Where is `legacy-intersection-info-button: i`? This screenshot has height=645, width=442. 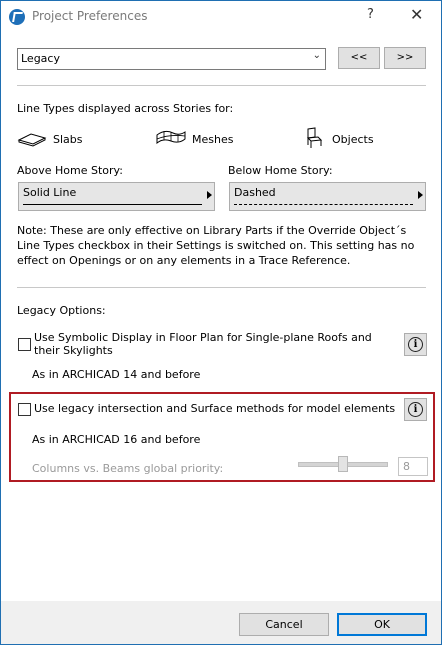
legacy-intersection-info-button: i is located at coordinates (415, 409).